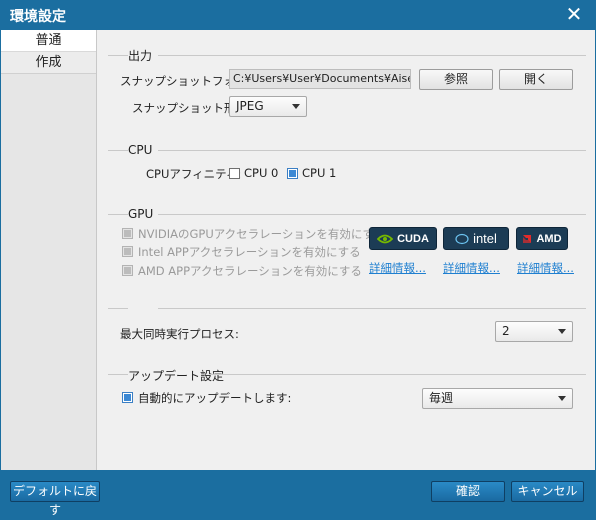 The height and width of the screenshot is (520, 596). Describe the element at coordinates (456, 79) in the screenshot. I see `browse-button: 参照` at that location.